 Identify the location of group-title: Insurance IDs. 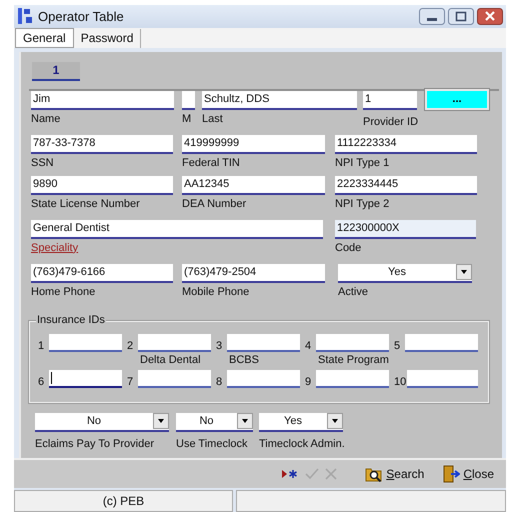
(71, 320).